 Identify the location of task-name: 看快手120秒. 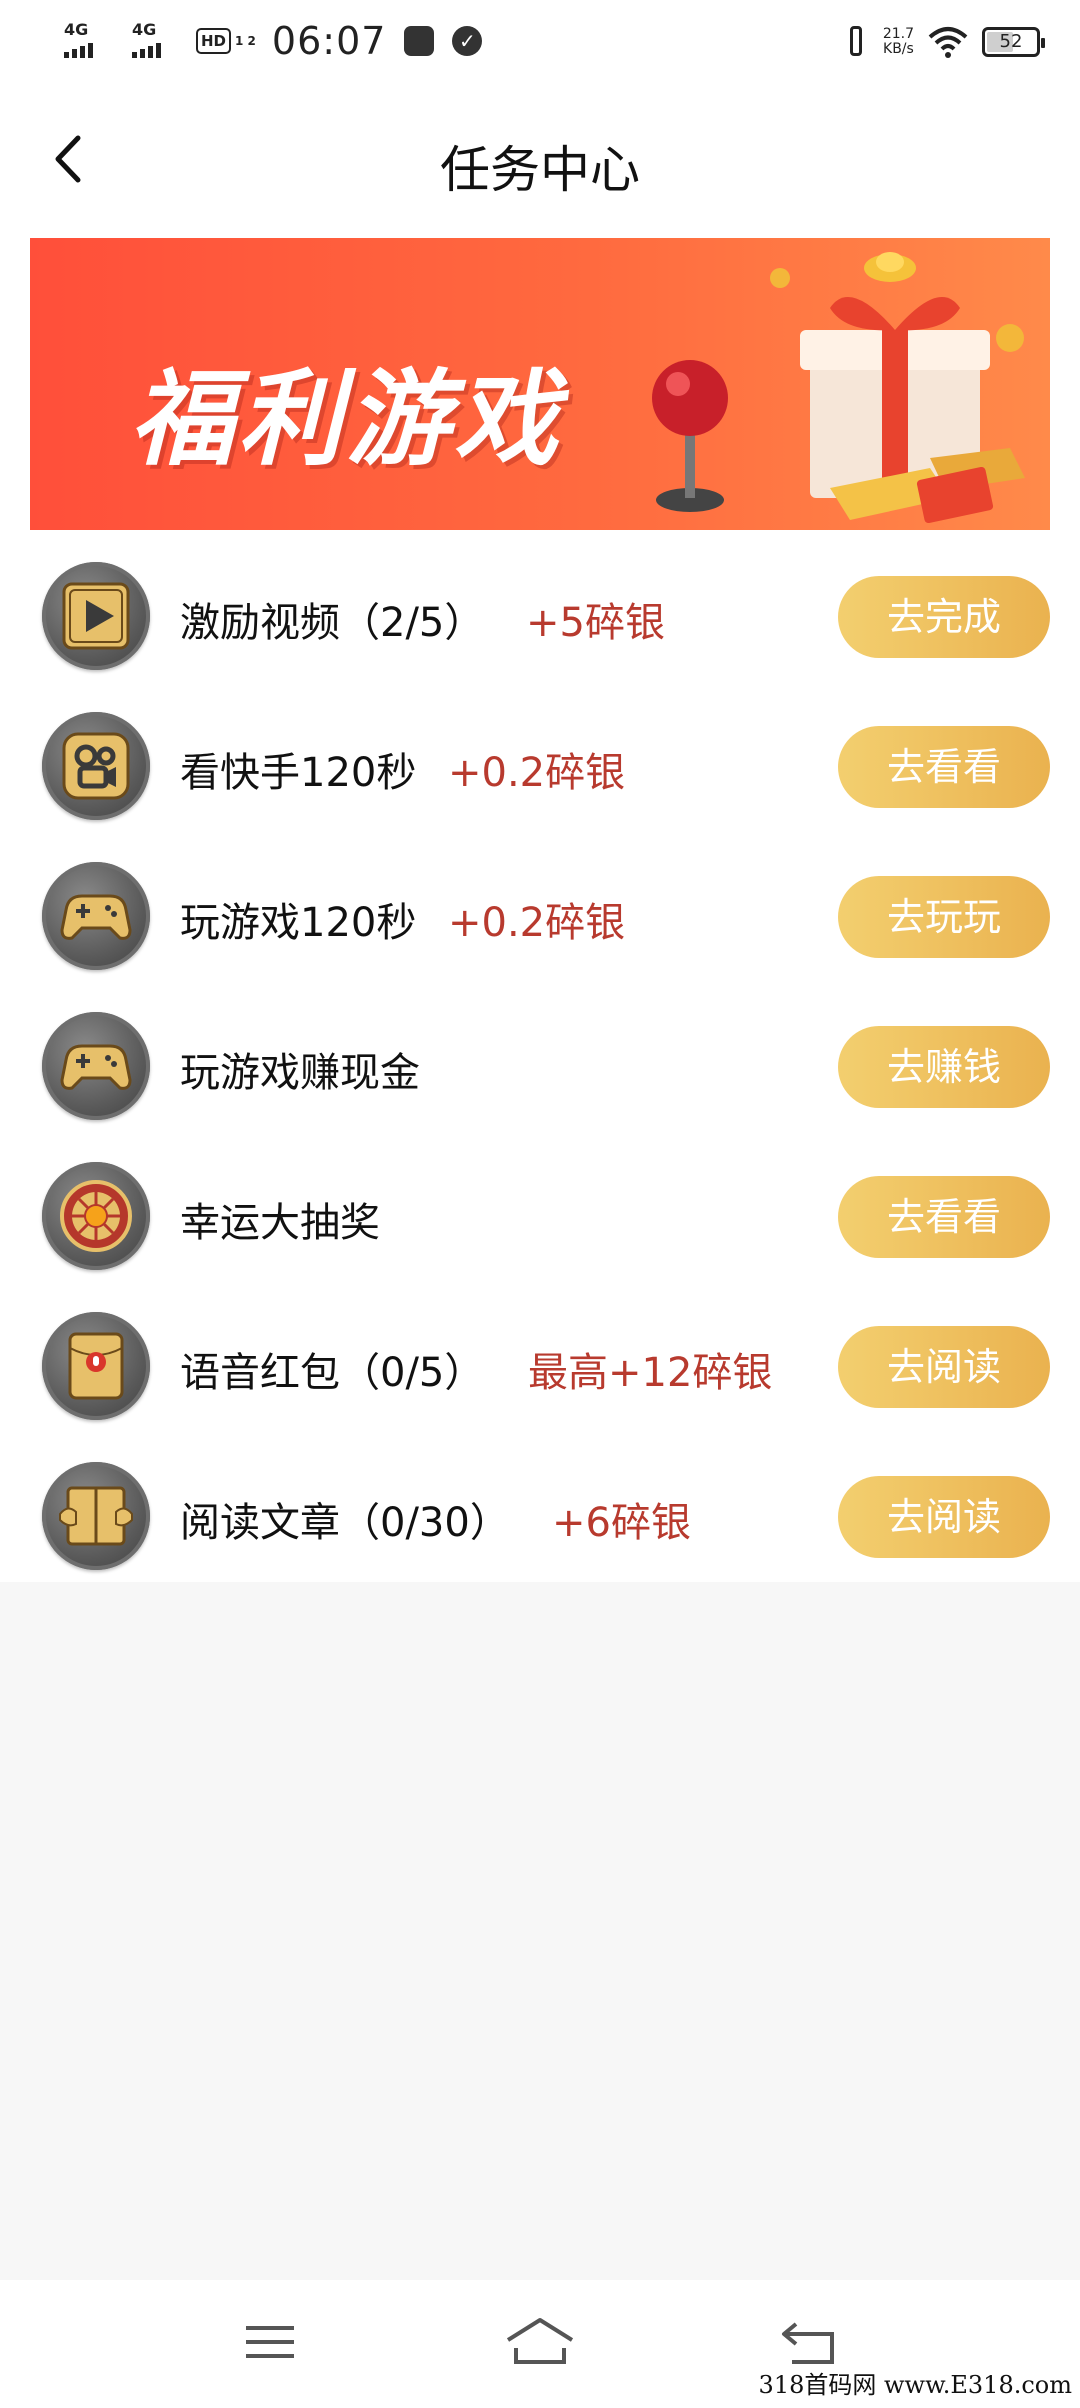
(298, 773).